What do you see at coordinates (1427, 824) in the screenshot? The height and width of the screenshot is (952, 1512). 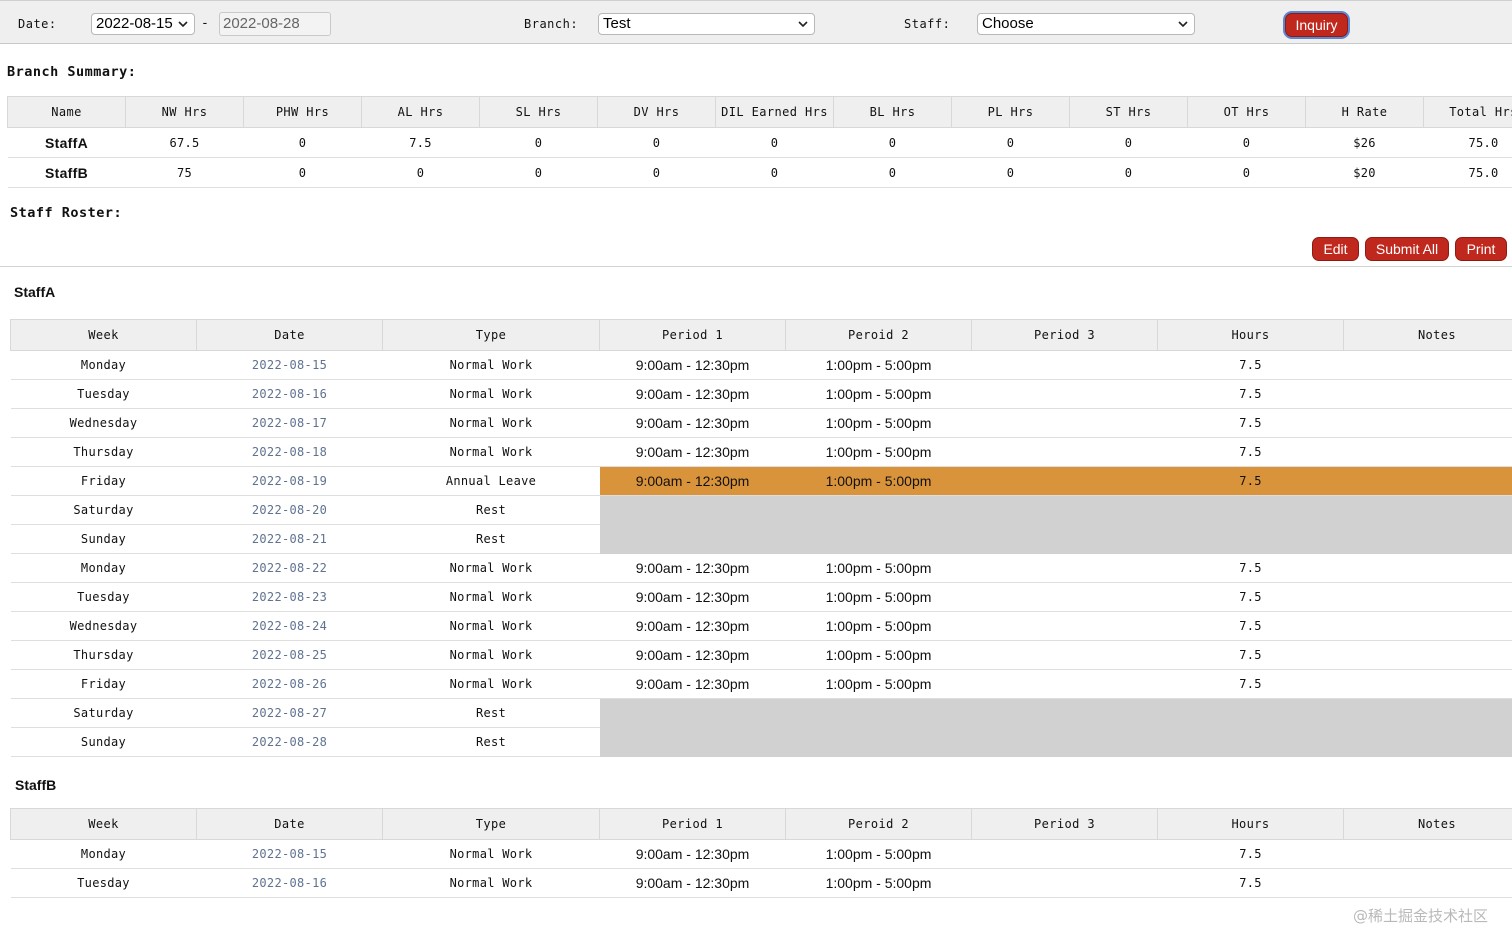 I see `roster-col-notes: Notes` at bounding box center [1427, 824].